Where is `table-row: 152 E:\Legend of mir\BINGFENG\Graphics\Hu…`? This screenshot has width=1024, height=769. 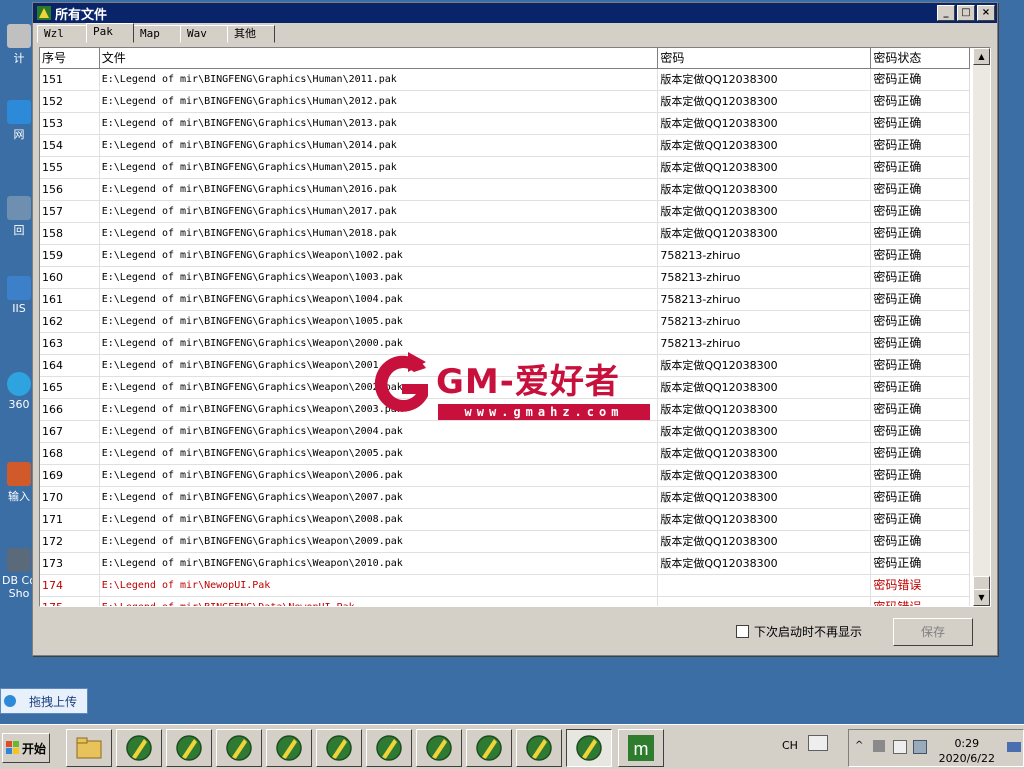 table-row: 152 E:\Legend of mir\BINGFENG\Graphics\Hu… is located at coordinates (505, 102).